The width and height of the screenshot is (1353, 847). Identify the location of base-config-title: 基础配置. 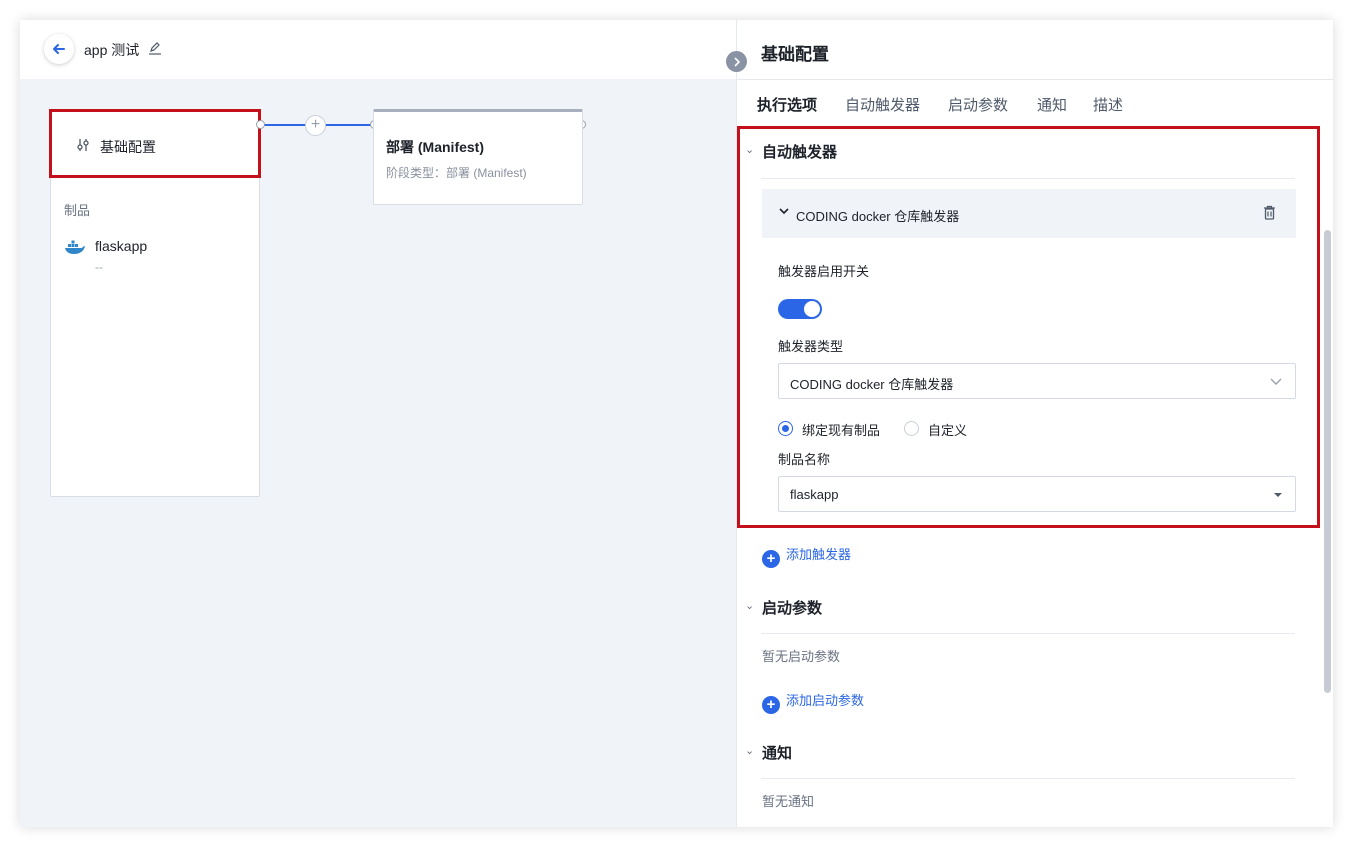
(128, 147).